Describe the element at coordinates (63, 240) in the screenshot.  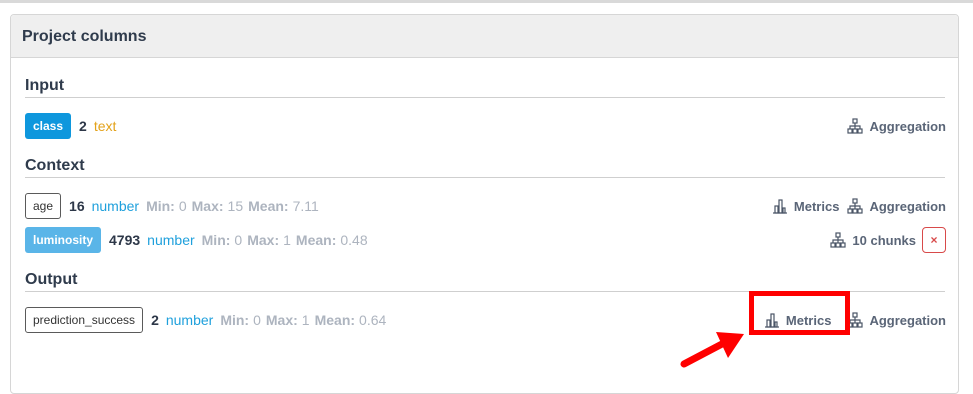
I see `column-tag-luminosity: luminosity` at that location.